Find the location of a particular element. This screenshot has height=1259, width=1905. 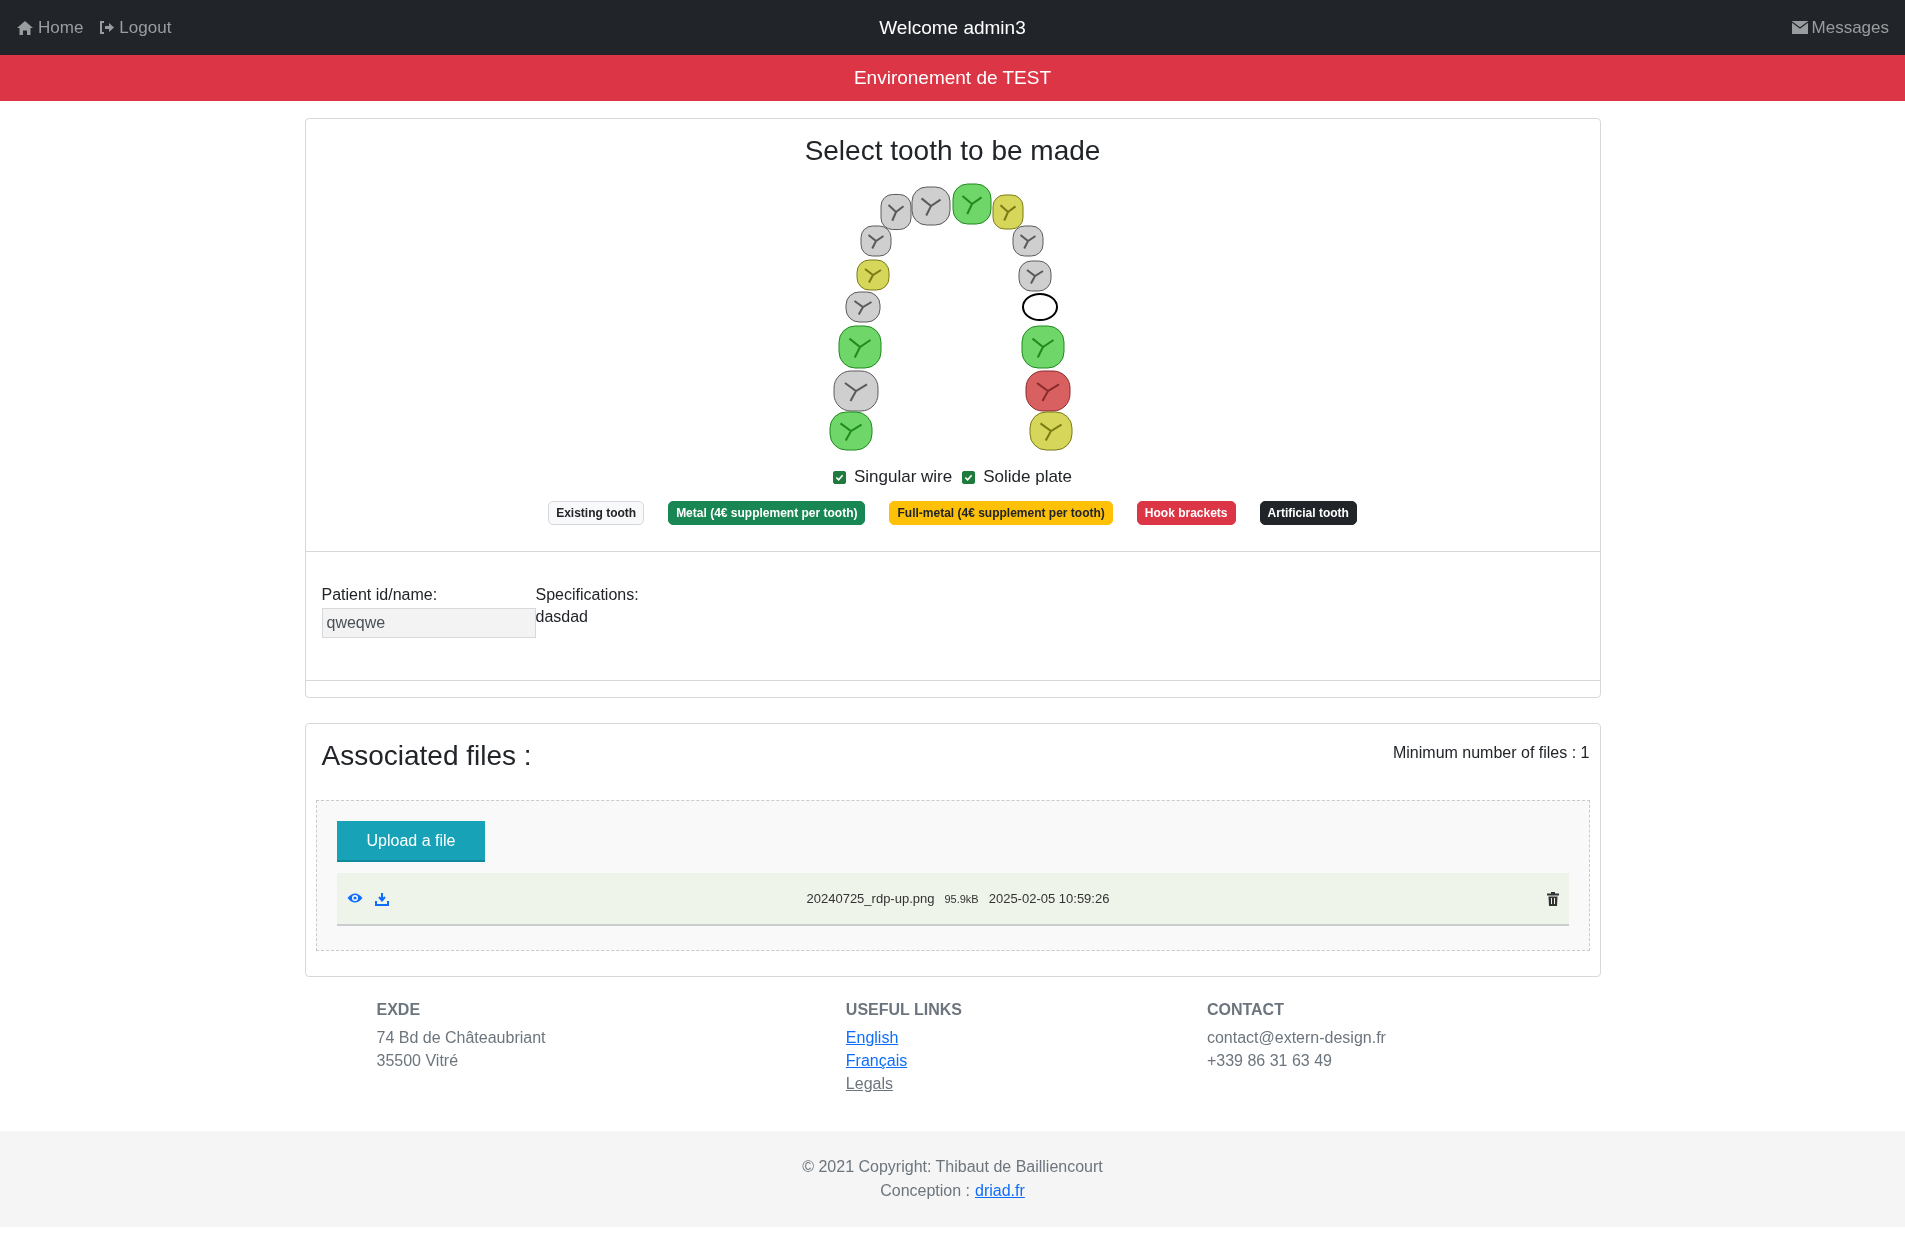

patient-input-field: qweqwe is located at coordinates (428, 623).